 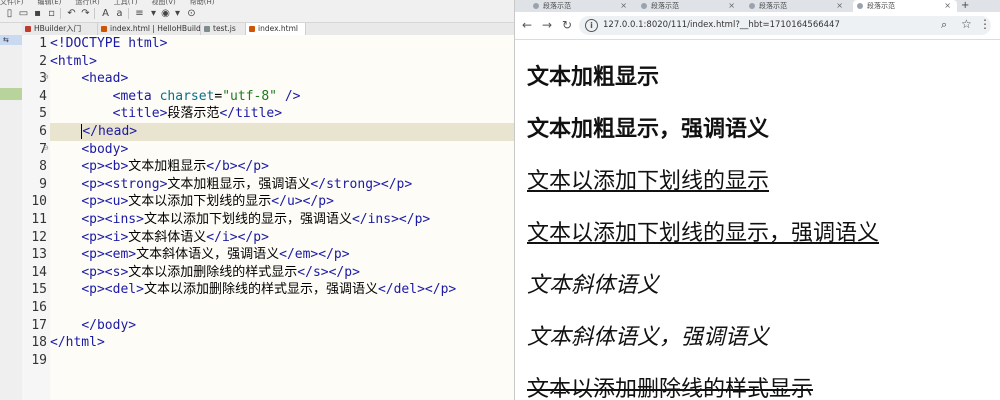 I want to click on site-info-icon: i, so click(x=591, y=25).